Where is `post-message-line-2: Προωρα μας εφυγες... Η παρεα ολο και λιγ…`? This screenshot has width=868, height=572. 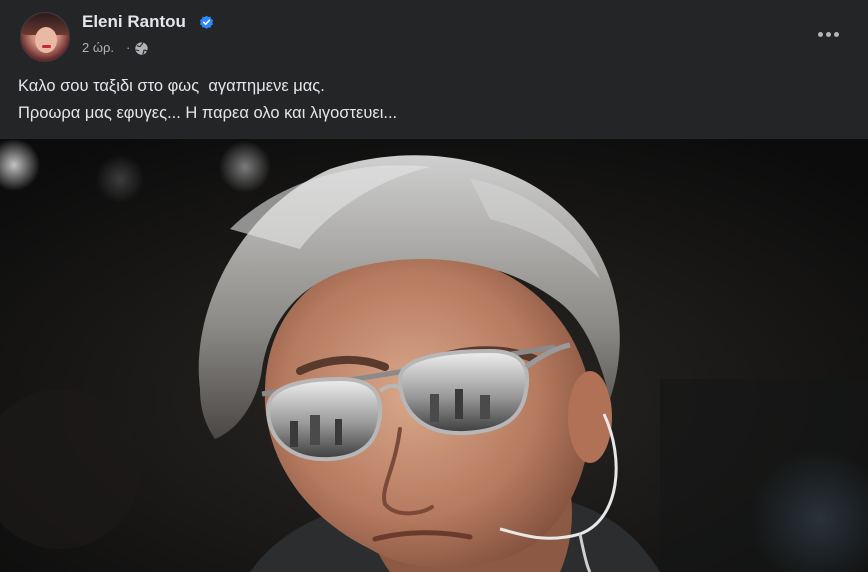
post-message-line-2: Προωρα μας εφυγες... Η παρεα ολο και λιγ… is located at coordinates (208, 113).